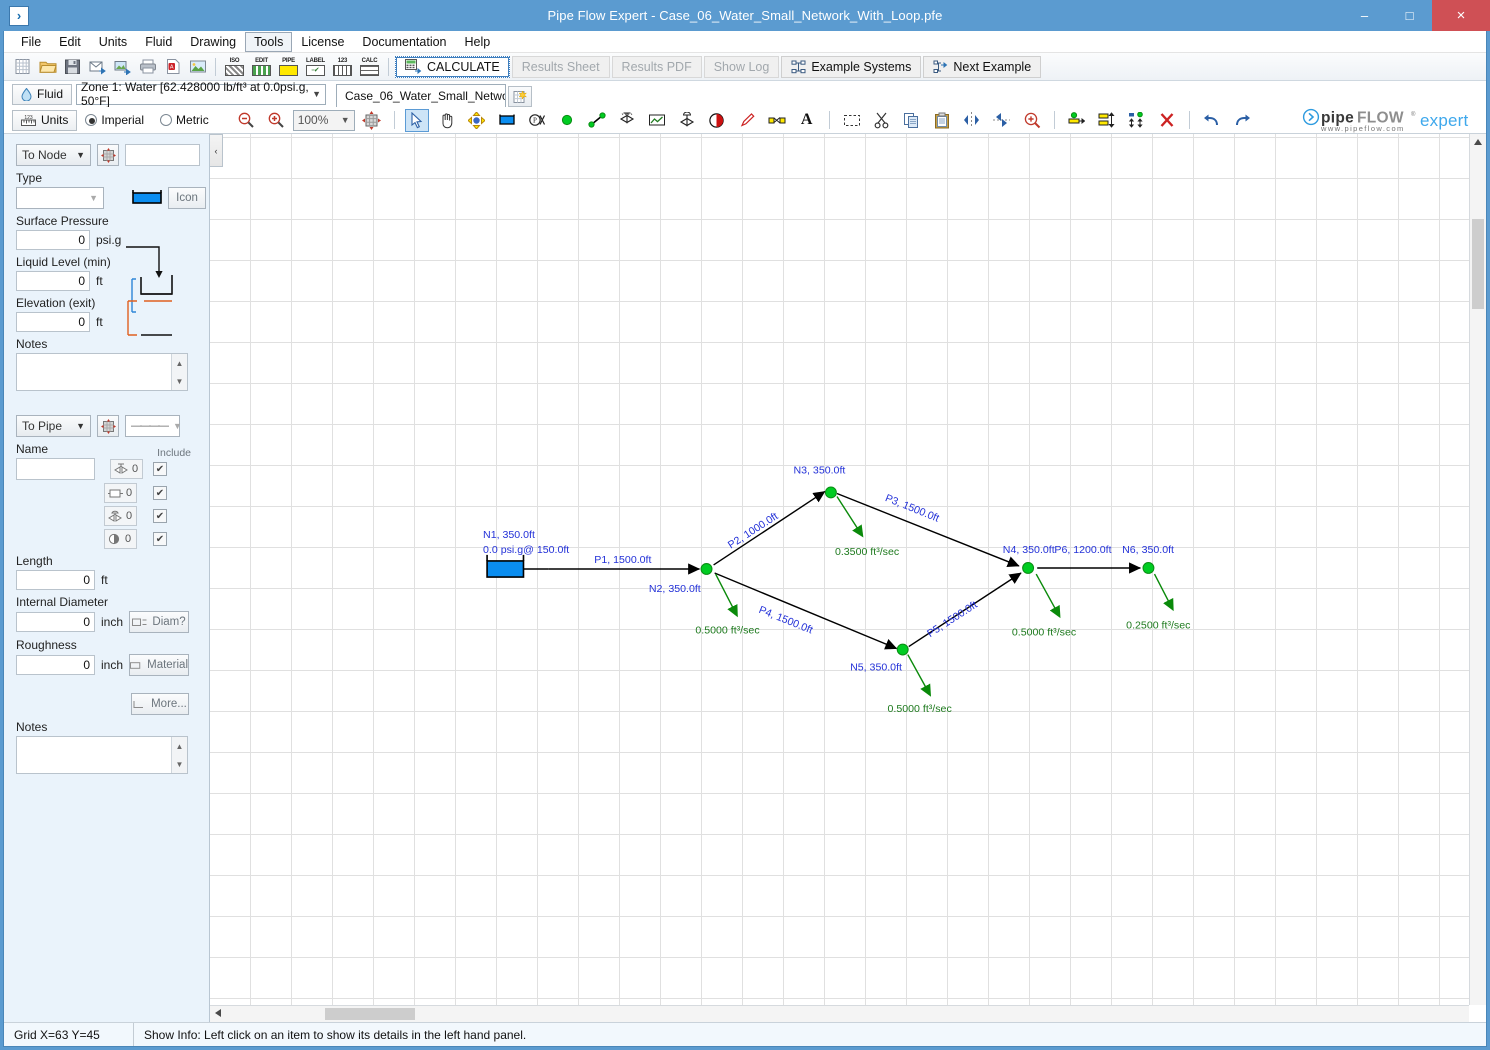  What do you see at coordinates (160, 539) in the screenshot?
I see `include-pump-checkbox: ✔` at bounding box center [160, 539].